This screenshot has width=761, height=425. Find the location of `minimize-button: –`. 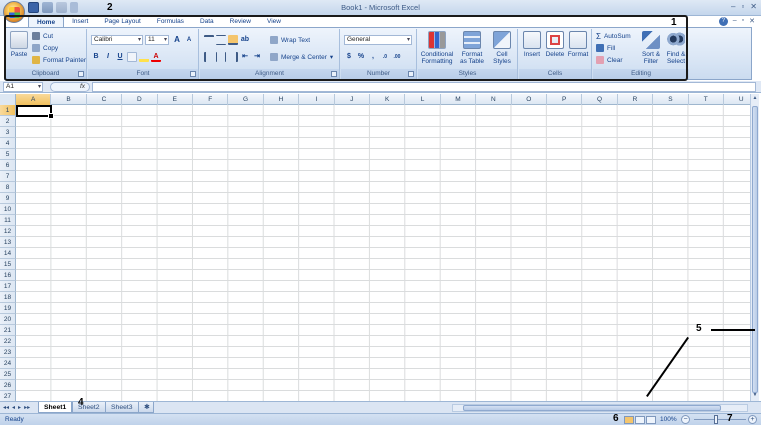

minimize-button: – is located at coordinates (733, 6).